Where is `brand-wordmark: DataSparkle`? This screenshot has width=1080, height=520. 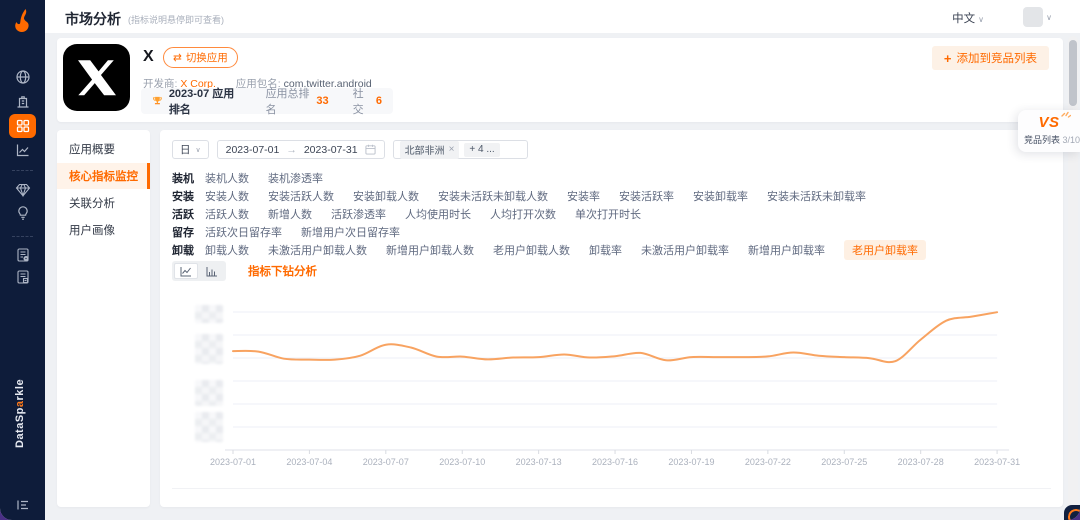
brand-wordmark: DataSparkle is located at coordinates (20, 413).